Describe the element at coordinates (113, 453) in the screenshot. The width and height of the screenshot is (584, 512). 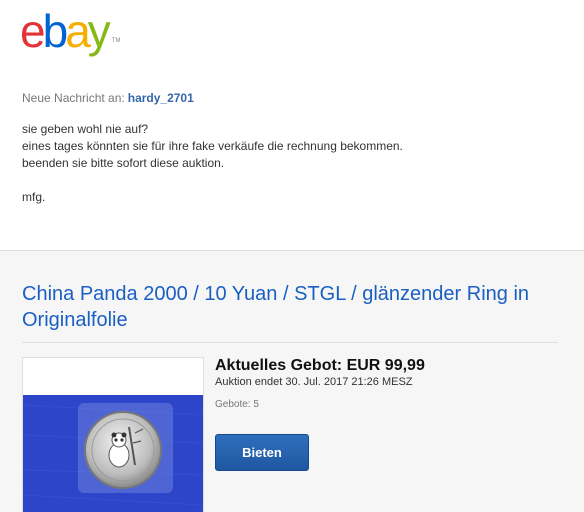
I see `silver-panda-coin-photo-icon` at that location.